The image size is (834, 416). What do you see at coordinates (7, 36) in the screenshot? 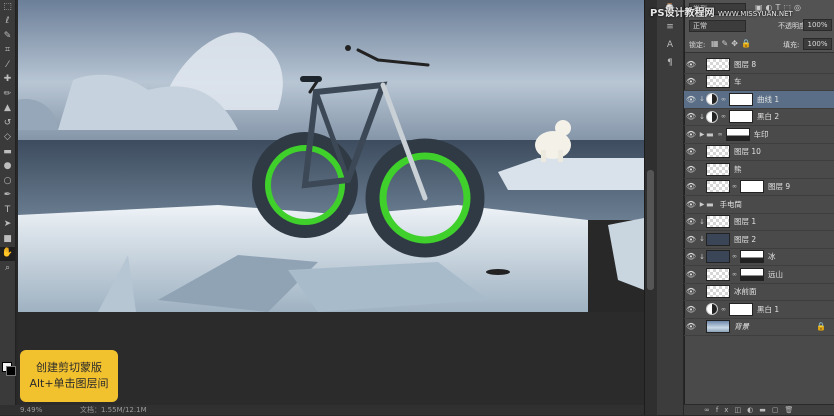
I see `quick-select-tool-icon: ✎` at bounding box center [7, 36].